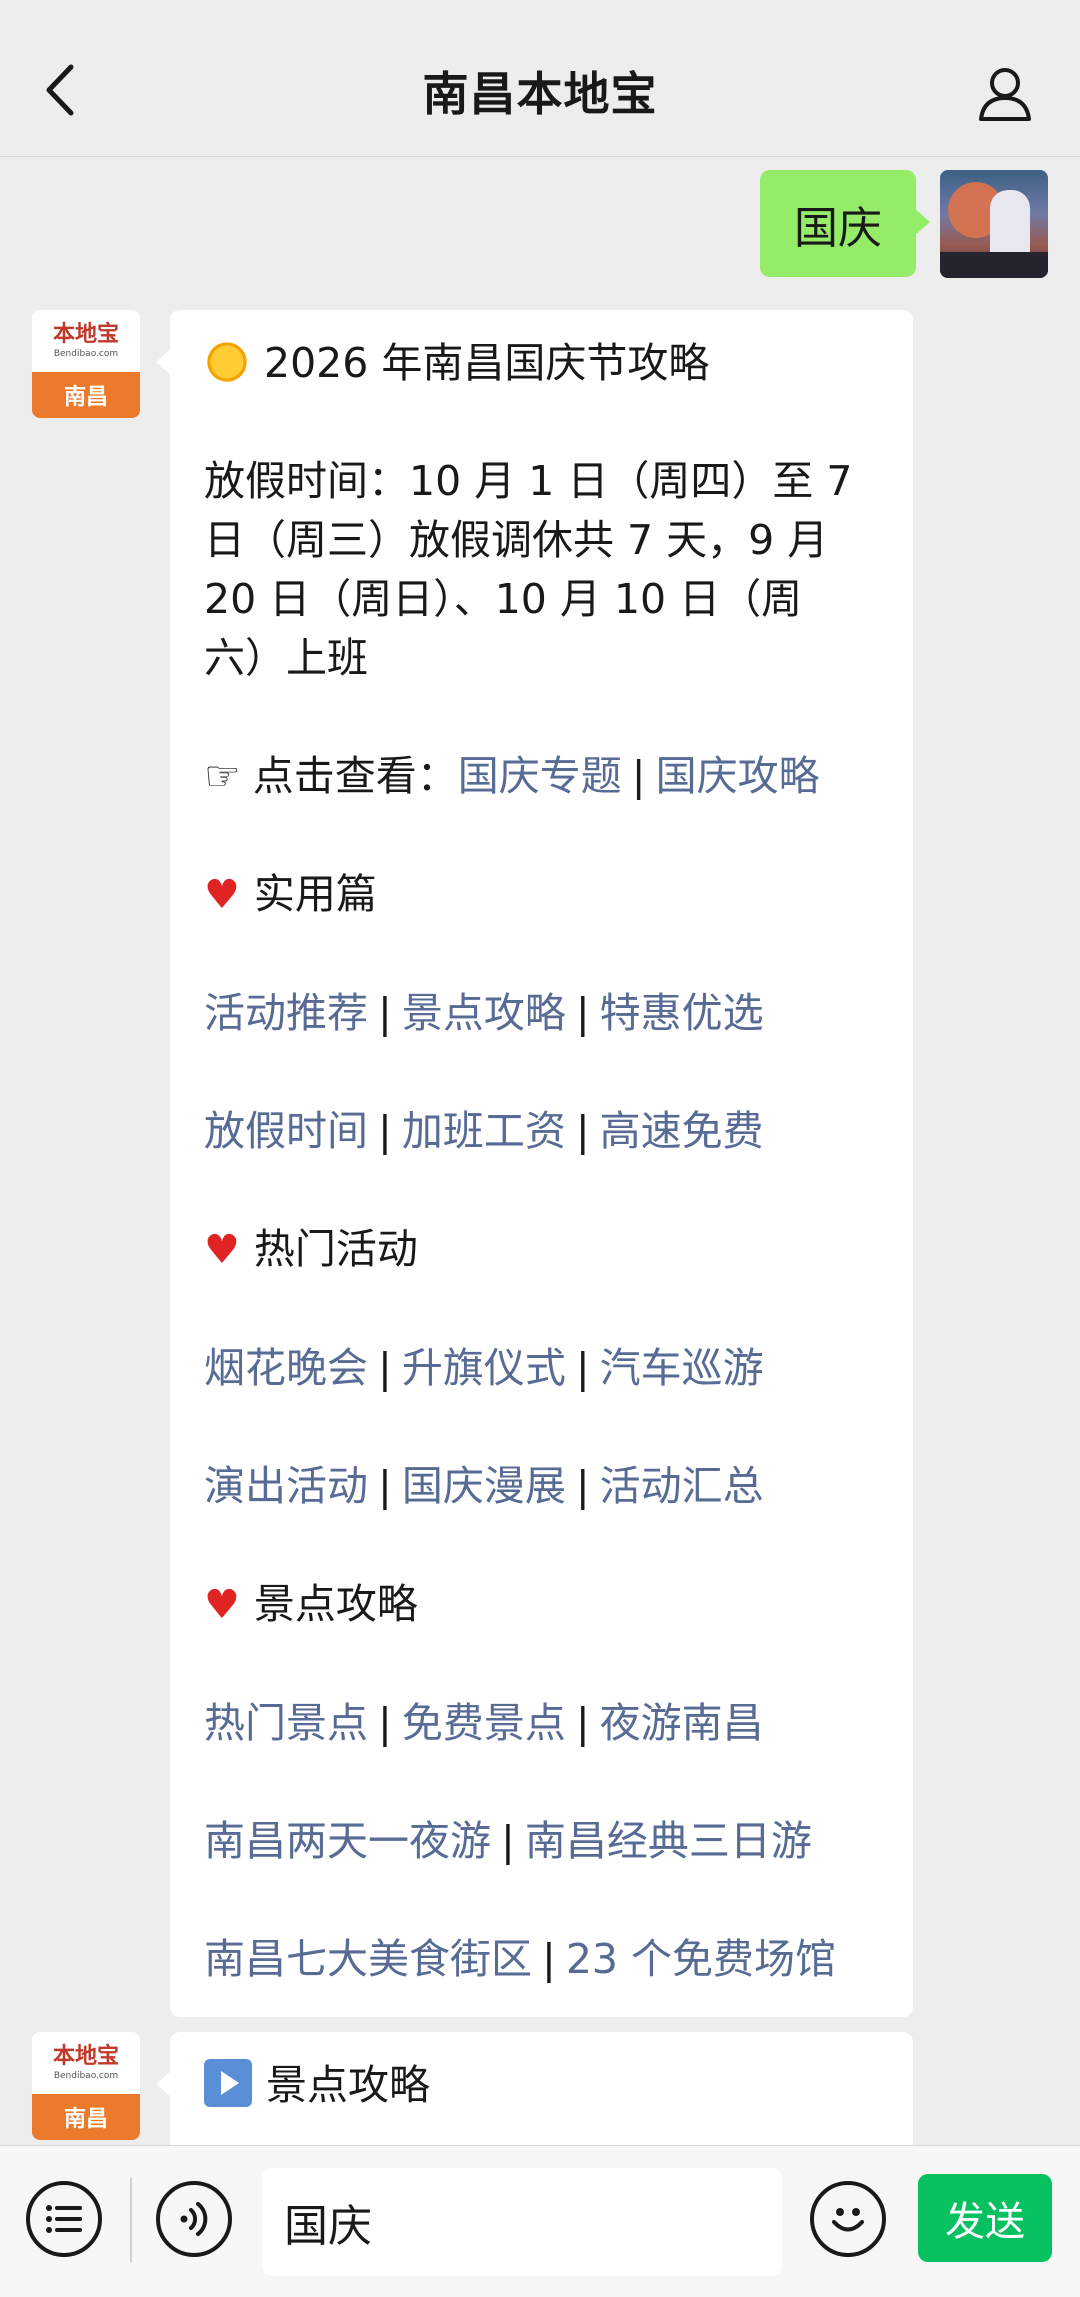 This screenshot has height=2297, width=1080. I want to click on link-item: 免费景点, so click(484, 1723).